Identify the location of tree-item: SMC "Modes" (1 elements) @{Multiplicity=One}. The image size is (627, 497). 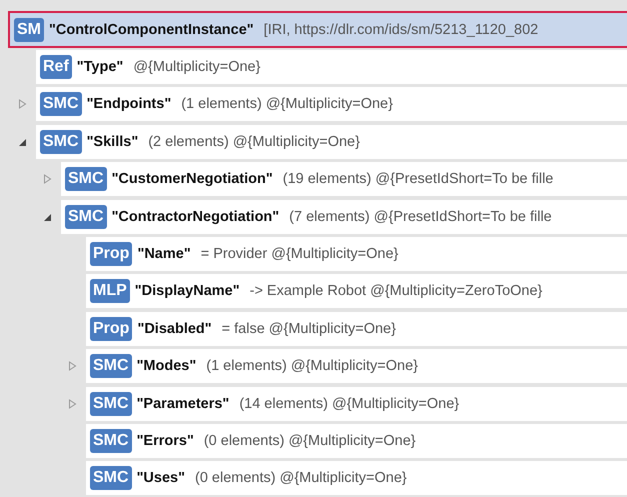
(356, 366).